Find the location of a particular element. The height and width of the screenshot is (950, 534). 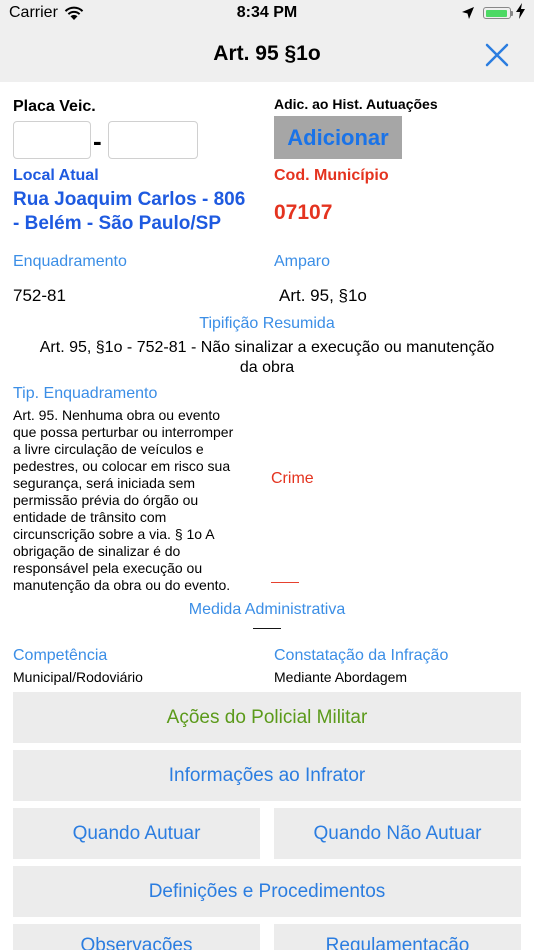

competencia-value: Municipal/Rodoviário is located at coordinates (78, 677).